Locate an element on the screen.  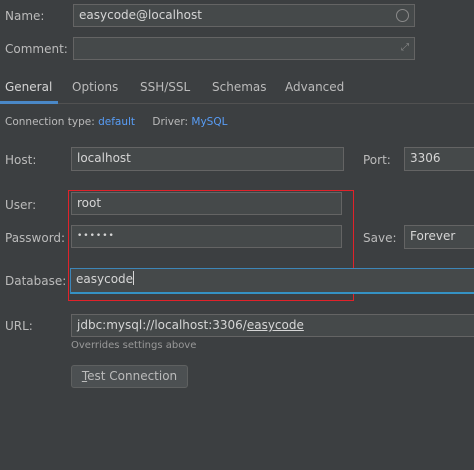
name-value: easycode@localhost is located at coordinates (140, 15).